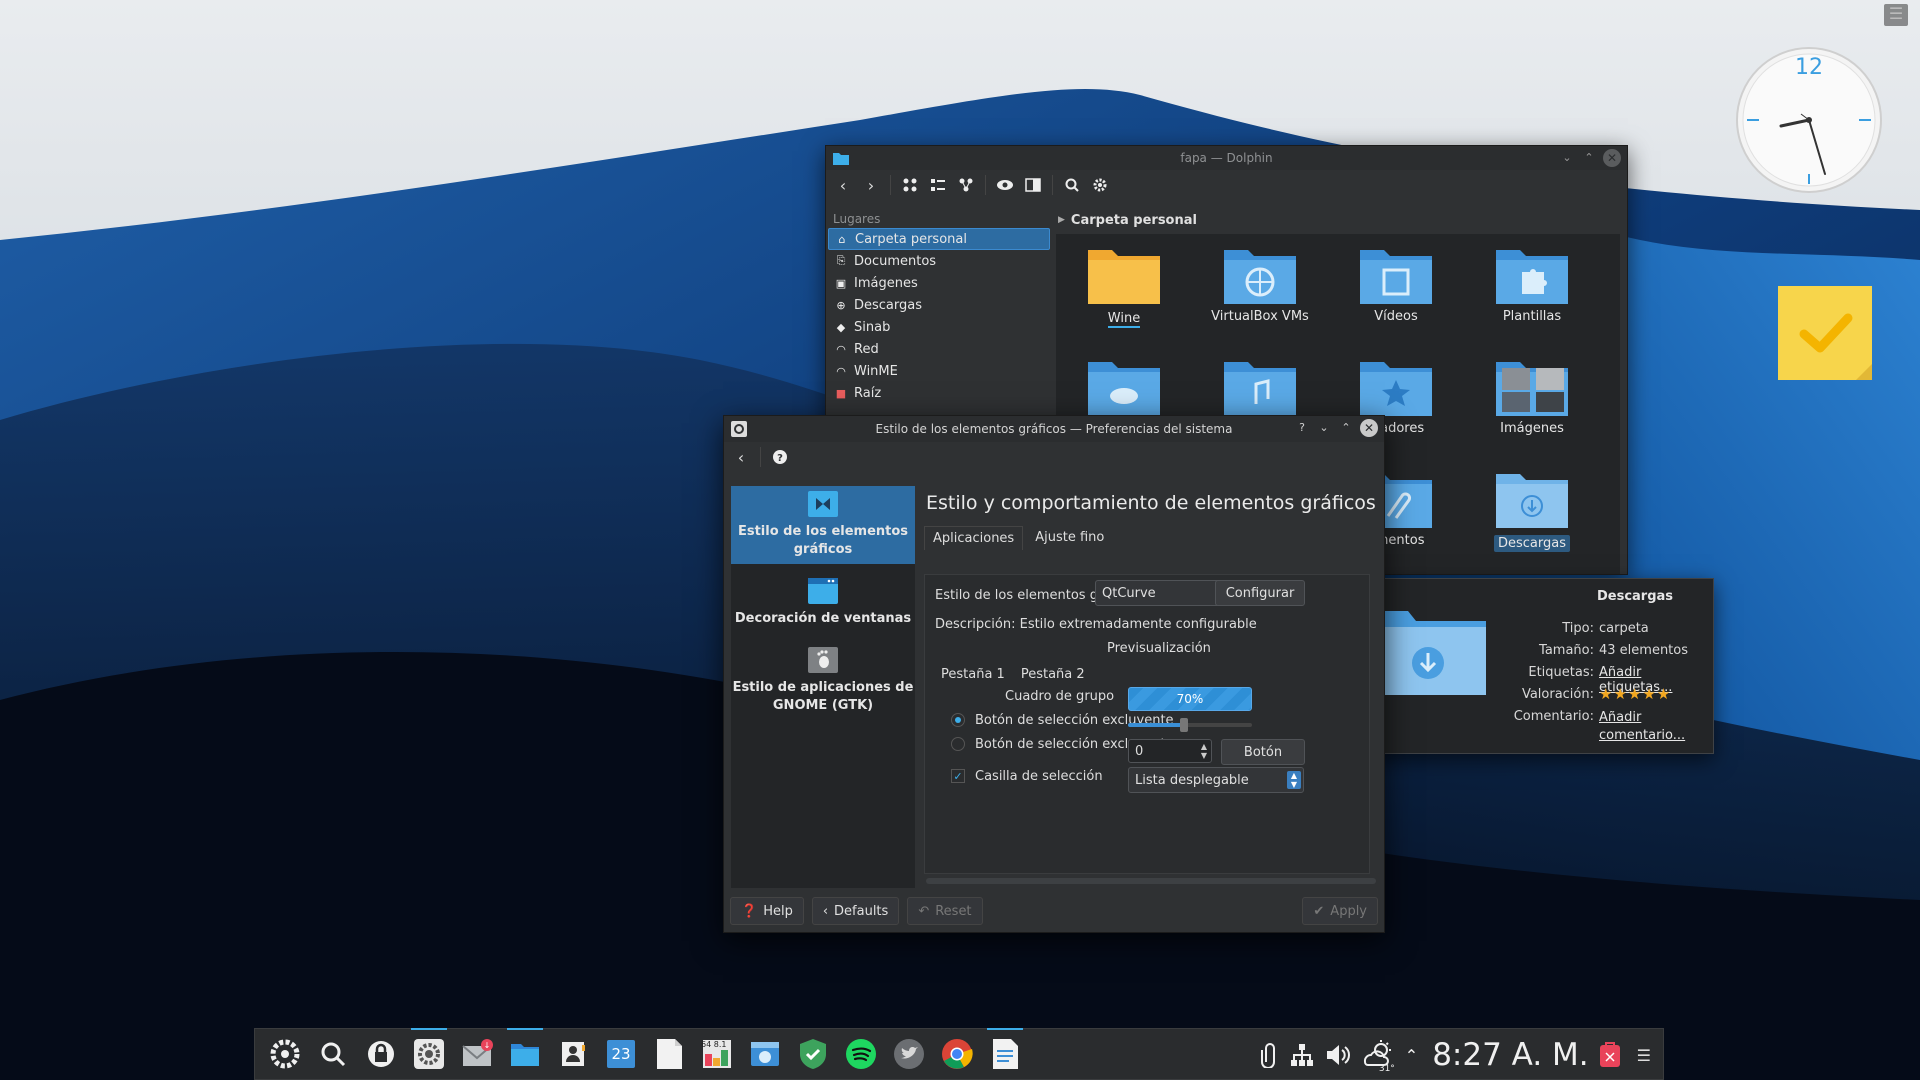 The height and width of the screenshot is (1080, 1920). I want to click on progress-text: 70%, so click(1190, 699).